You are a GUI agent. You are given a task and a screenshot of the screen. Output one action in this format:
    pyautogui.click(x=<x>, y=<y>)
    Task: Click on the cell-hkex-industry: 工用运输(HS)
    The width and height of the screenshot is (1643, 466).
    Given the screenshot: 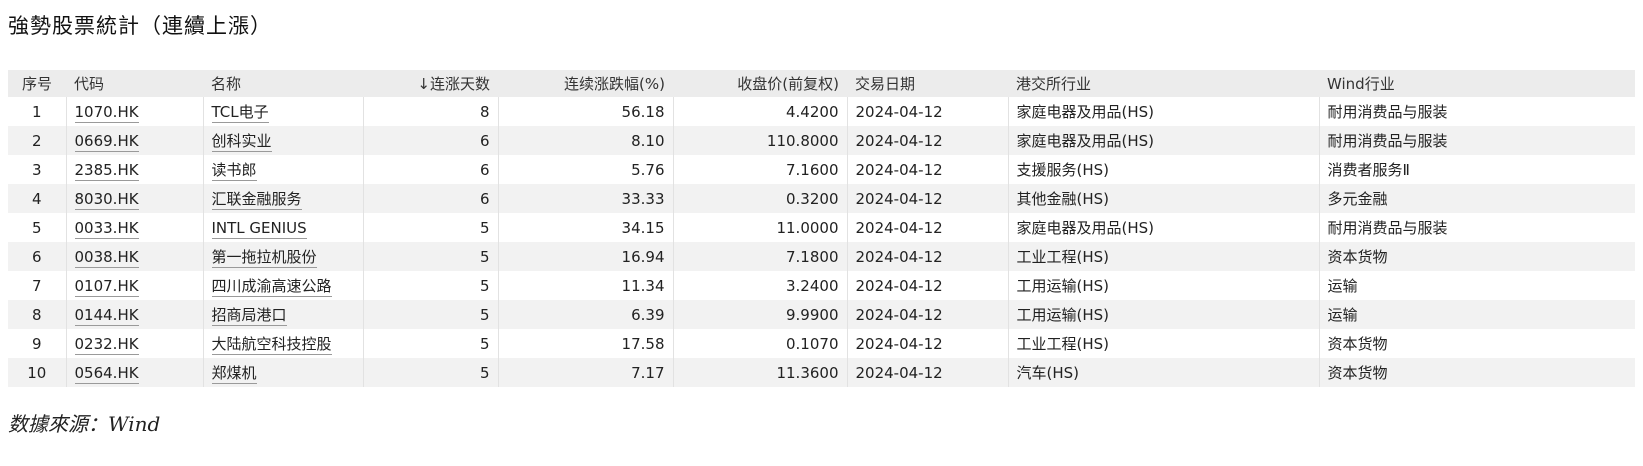 What is the action you would take?
    pyautogui.click(x=1164, y=314)
    